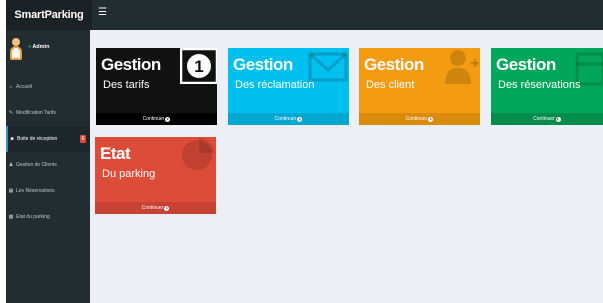 This screenshot has width=603, height=303. What do you see at coordinates (419, 86) in the screenshot?
I see `tile-gestion-client: Gestion Des client Continuer` at bounding box center [419, 86].